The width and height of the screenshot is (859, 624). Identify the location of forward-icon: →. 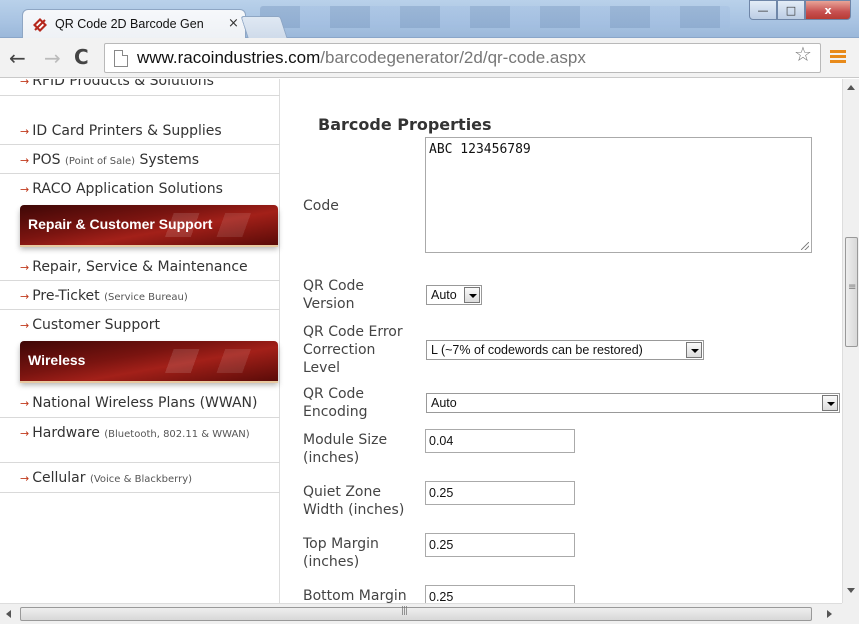
(52, 58).